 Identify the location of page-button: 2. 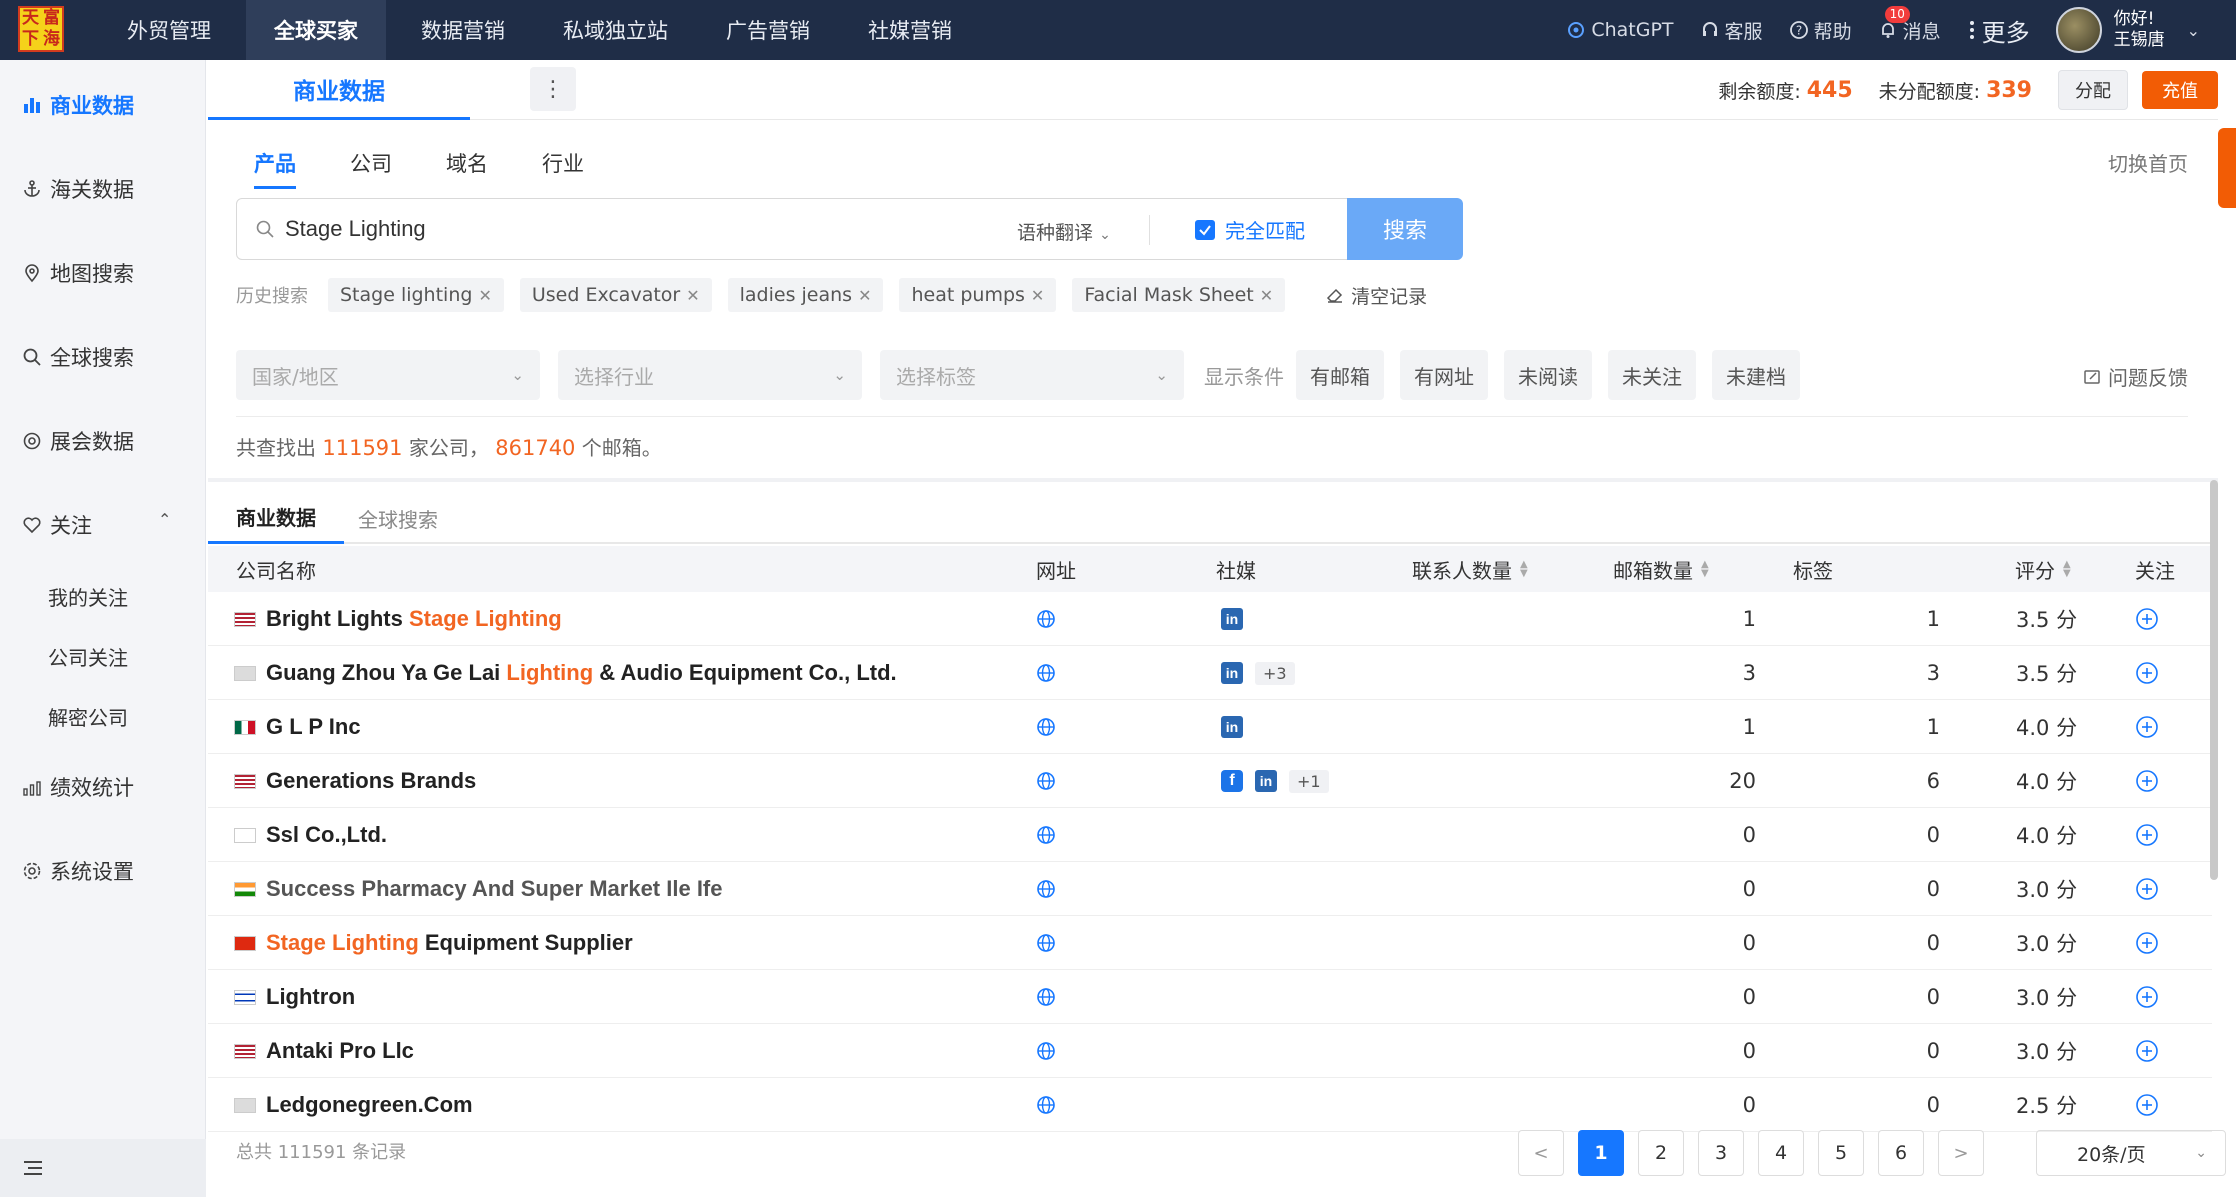
(1661, 1153).